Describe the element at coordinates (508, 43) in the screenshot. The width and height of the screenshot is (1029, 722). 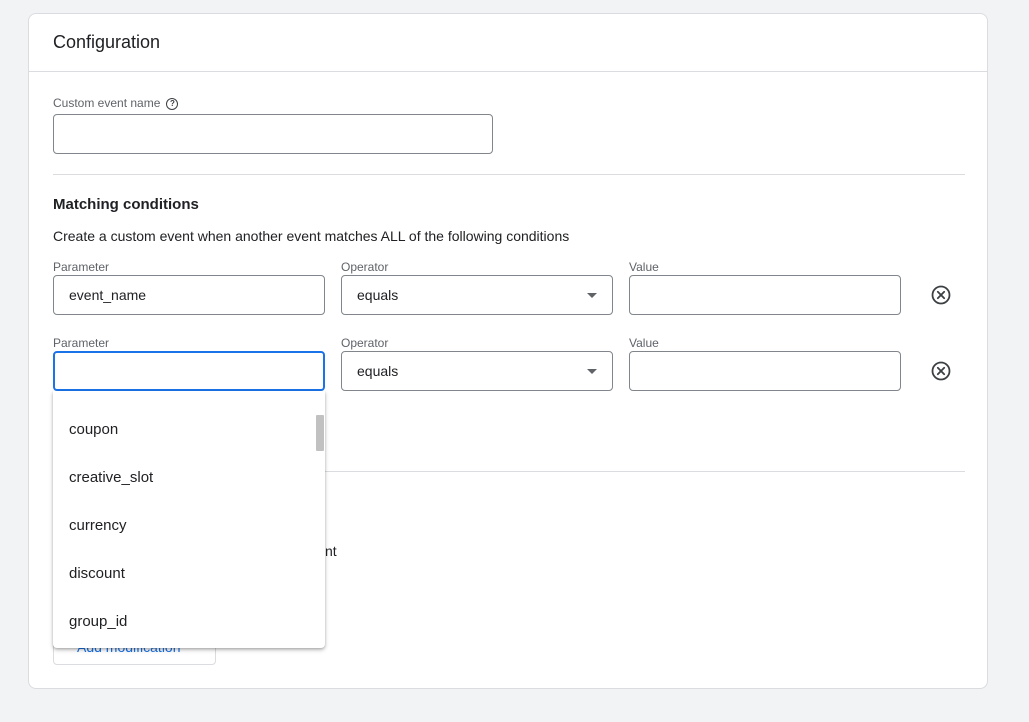
I see `card-header: Configuration` at that location.